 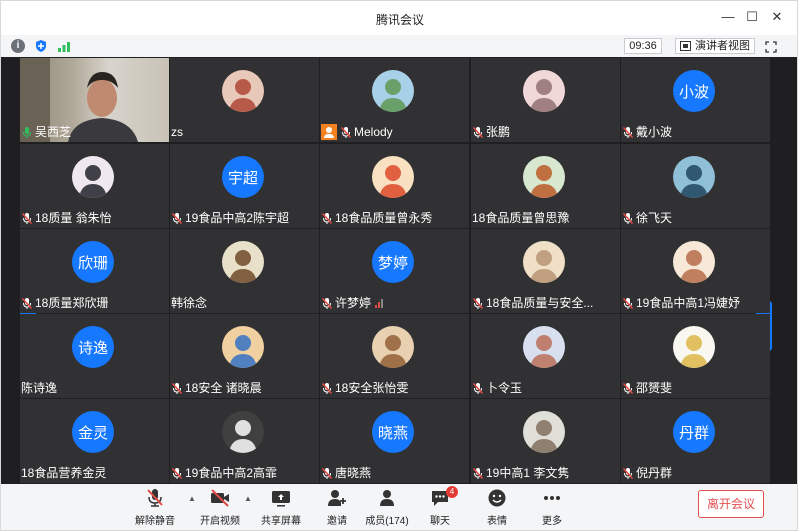 I want to click on participant-tile: 吴西芝, so click(x=94, y=100).